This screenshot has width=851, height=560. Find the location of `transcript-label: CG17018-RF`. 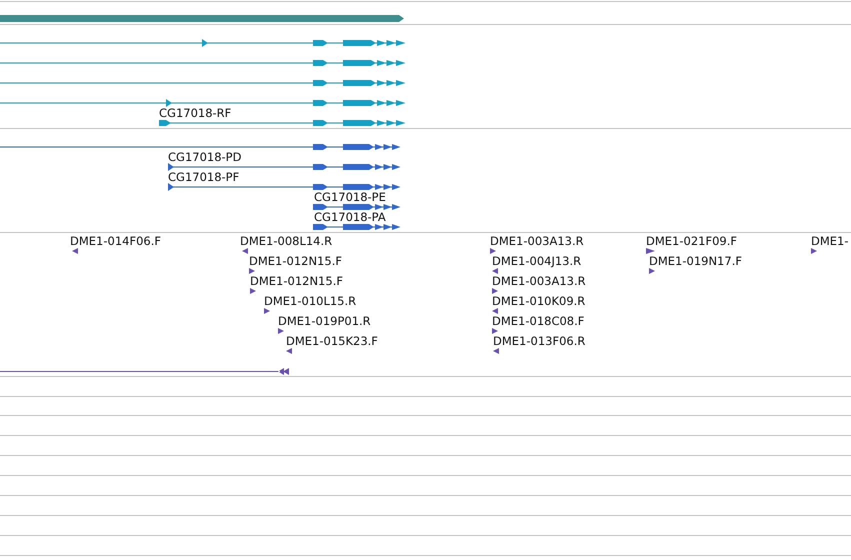

transcript-label: CG17018-RF is located at coordinates (195, 113).